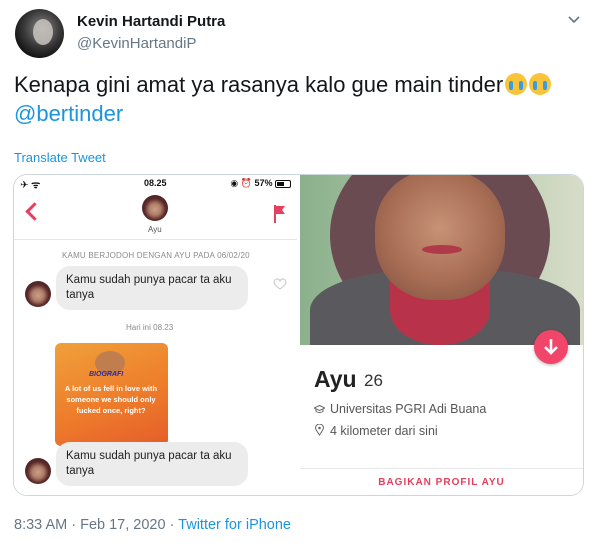  What do you see at coordinates (335, 379) in the screenshot?
I see `profile-name: Ayu` at bounding box center [335, 379].